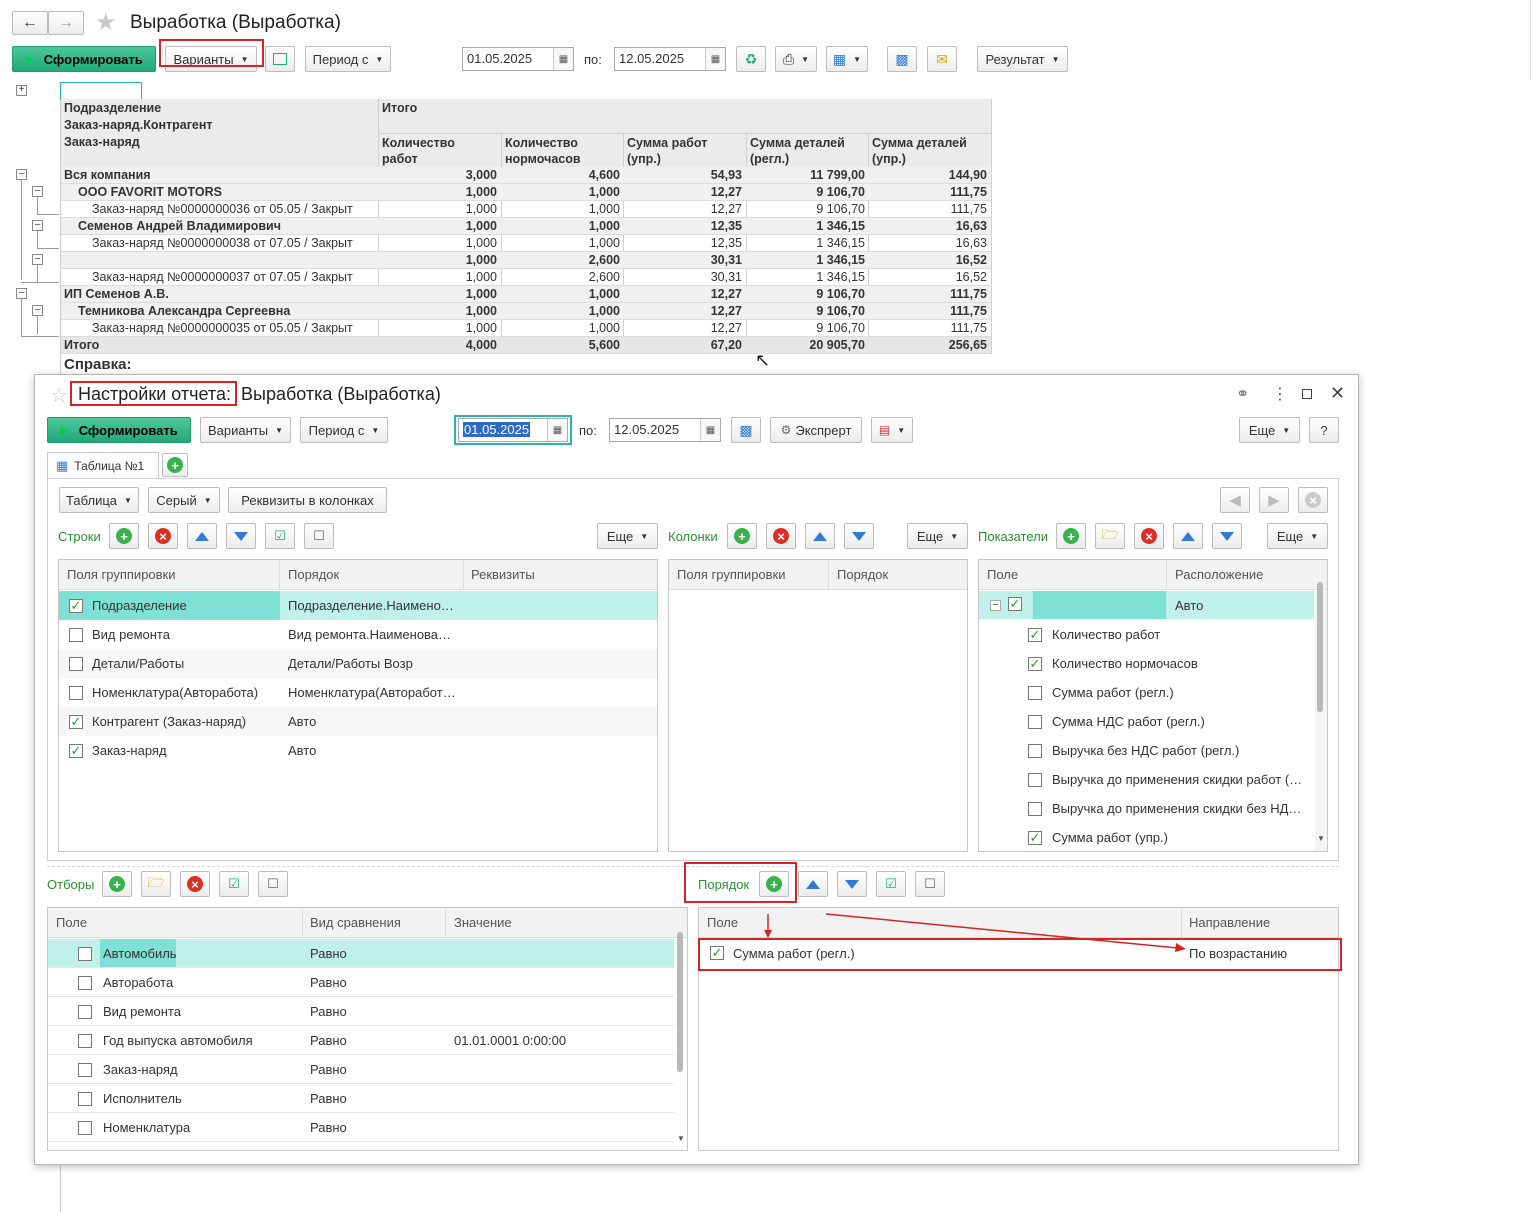  I want to click on annotation-arrows, so click(975, 932).